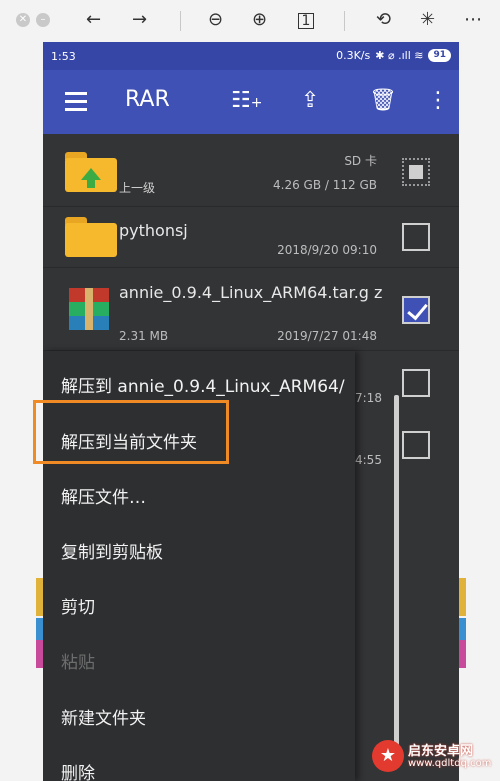 The image size is (500, 781). Describe the element at coordinates (78, 663) in the screenshot. I see `menu-item-paste: 粘贴` at that location.